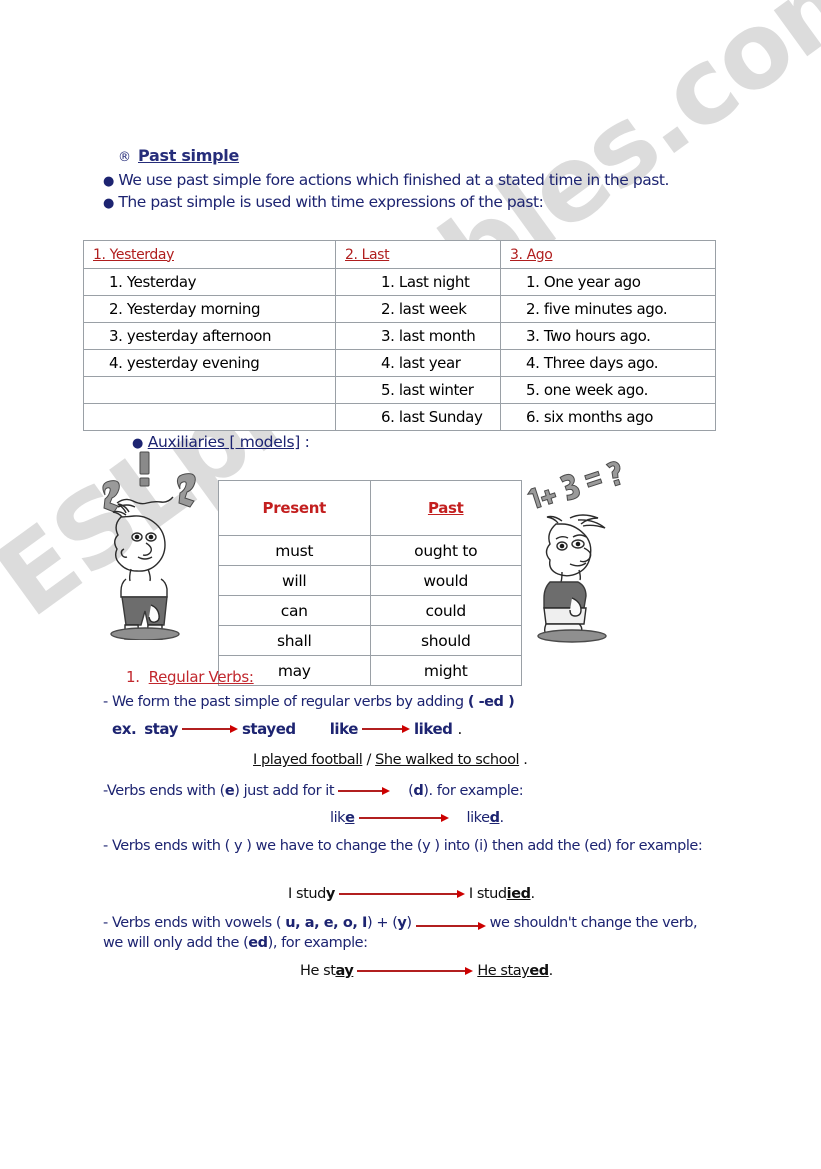 The width and height of the screenshot is (821, 1169). Describe the element at coordinates (382, 923) in the screenshot. I see `rule-vowel-text-b: ) + (` at that location.